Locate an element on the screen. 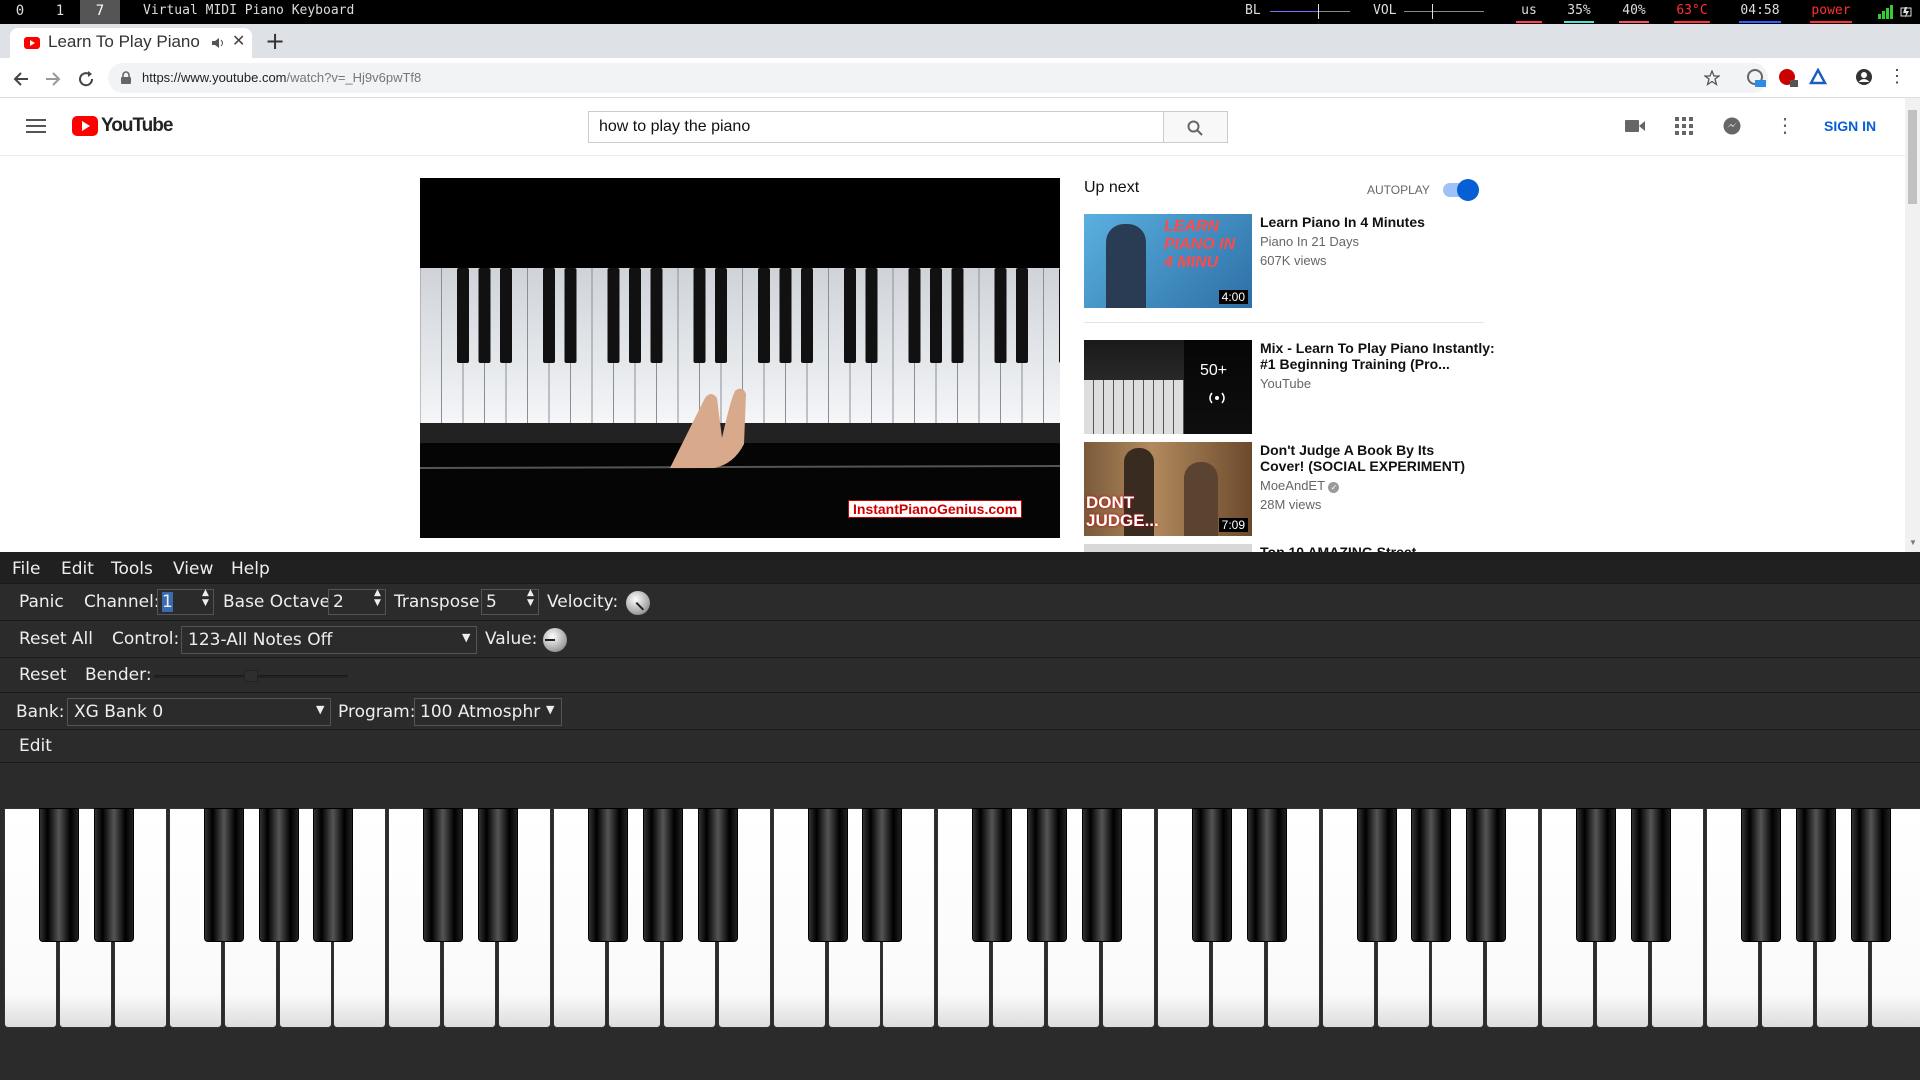 The image size is (1920, 1080). workspace-0: 0 is located at coordinates (20, 12).